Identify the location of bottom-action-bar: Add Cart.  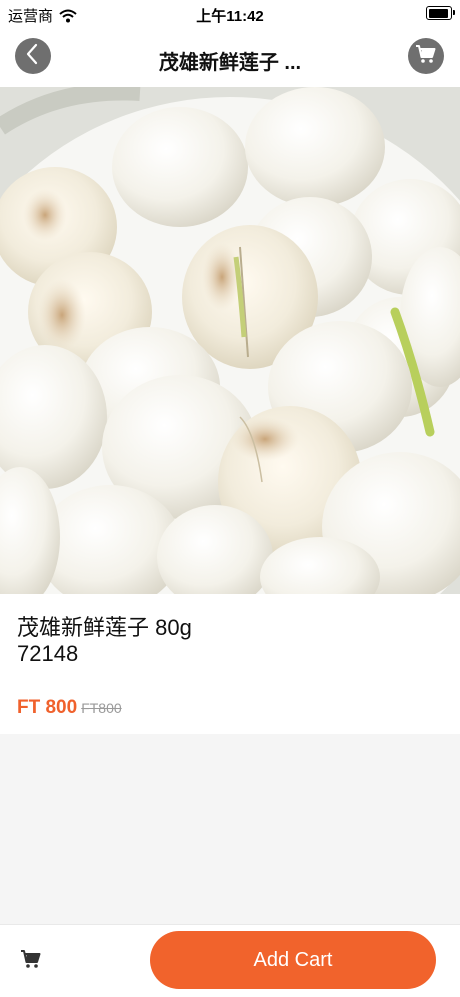
(230, 960).